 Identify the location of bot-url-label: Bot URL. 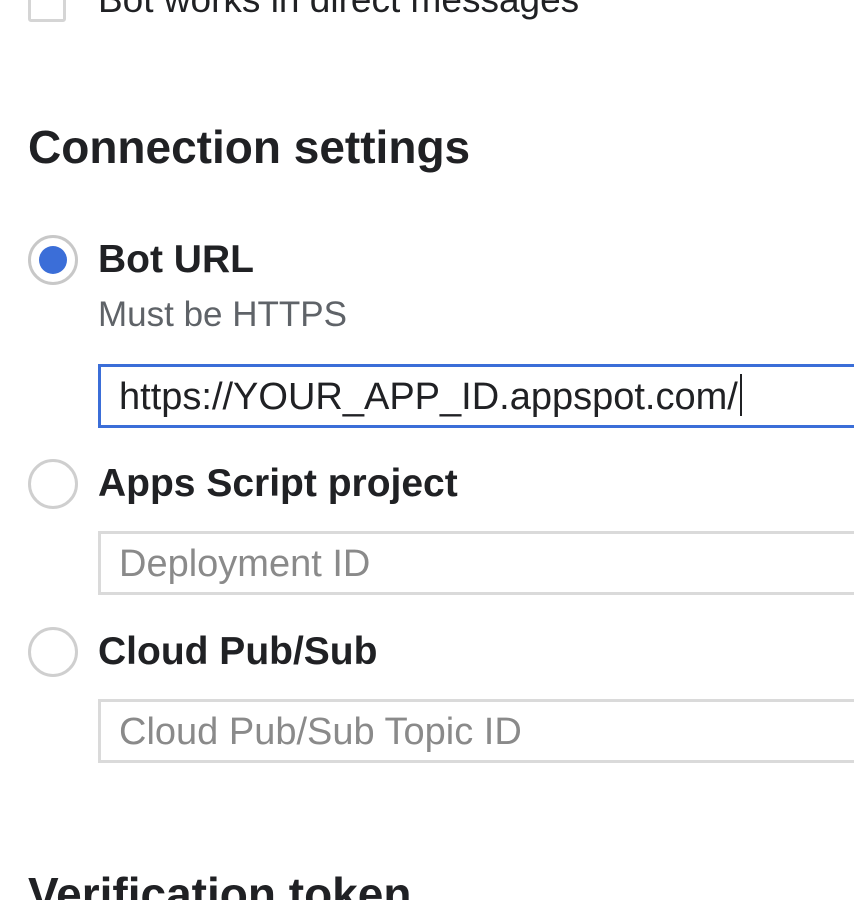
(176, 259).